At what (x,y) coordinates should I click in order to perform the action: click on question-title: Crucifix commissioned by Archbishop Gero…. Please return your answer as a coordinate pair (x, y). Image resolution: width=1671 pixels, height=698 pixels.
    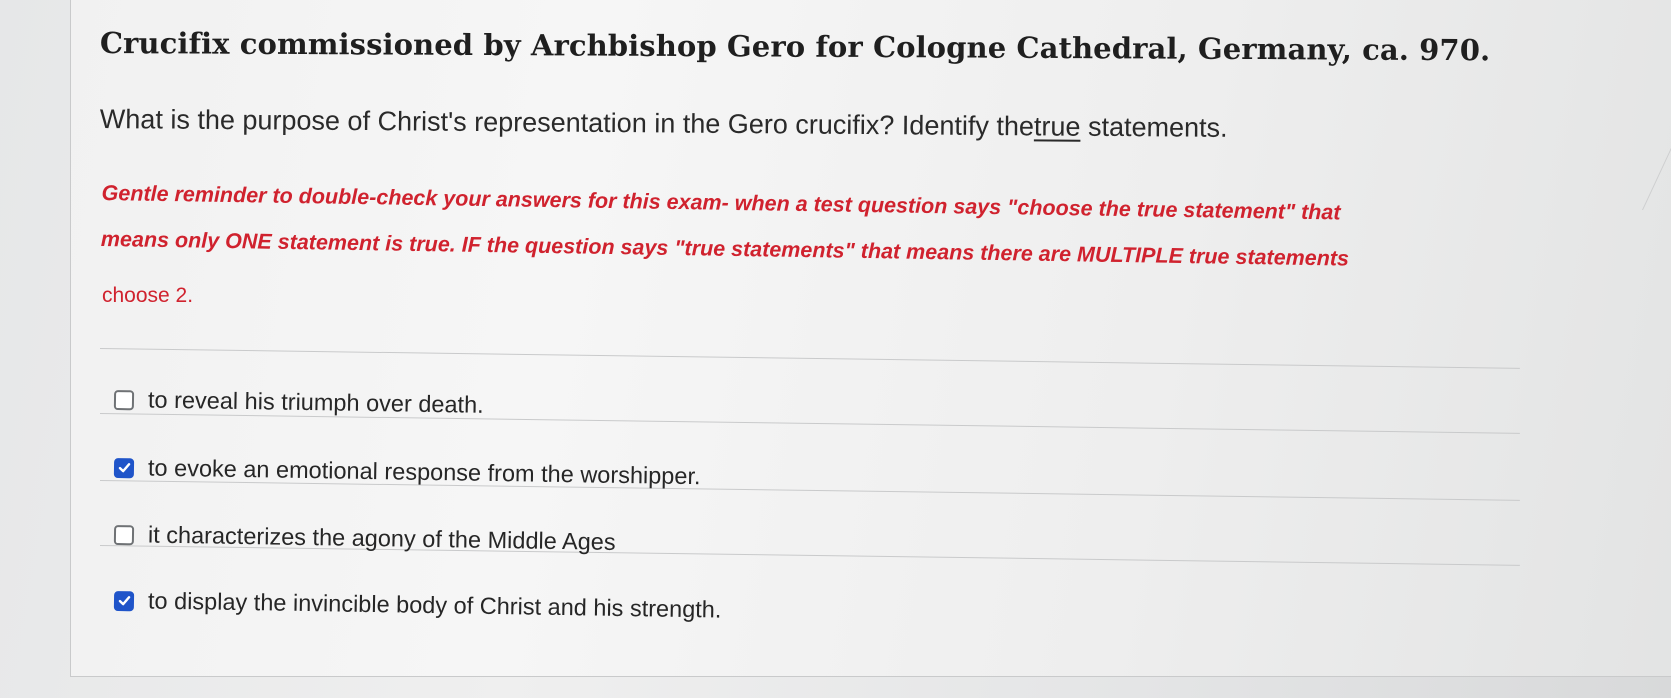
    Looking at the image, I should click on (795, 47).